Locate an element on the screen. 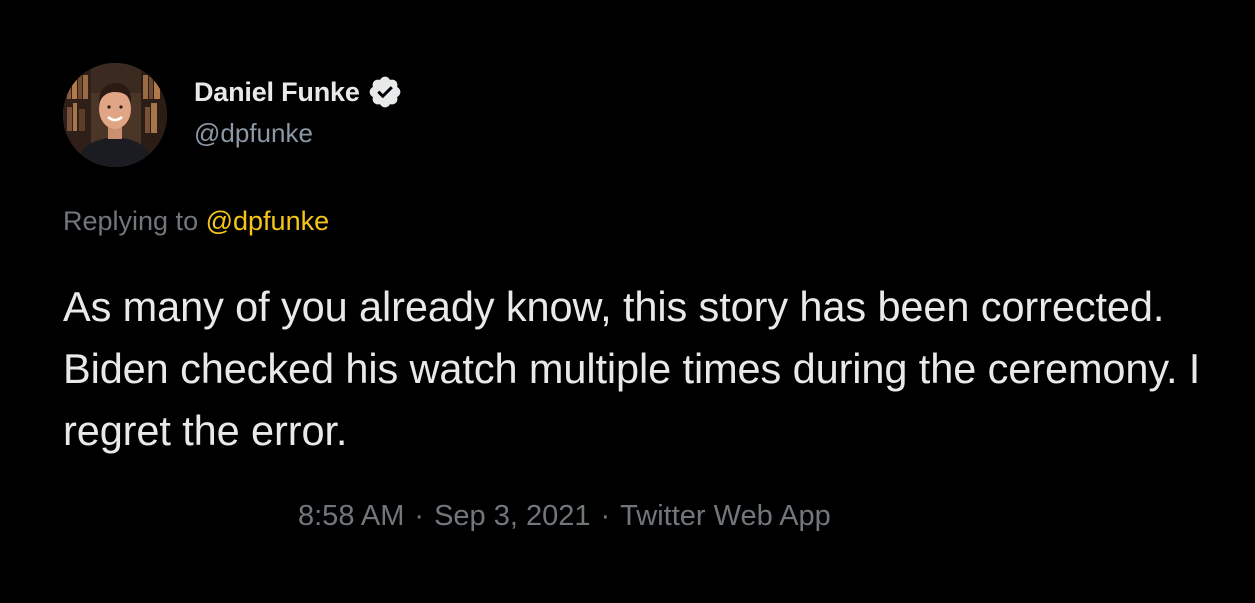 This screenshot has height=603, width=1255. display-name: Daniel Funke is located at coordinates (277, 92).